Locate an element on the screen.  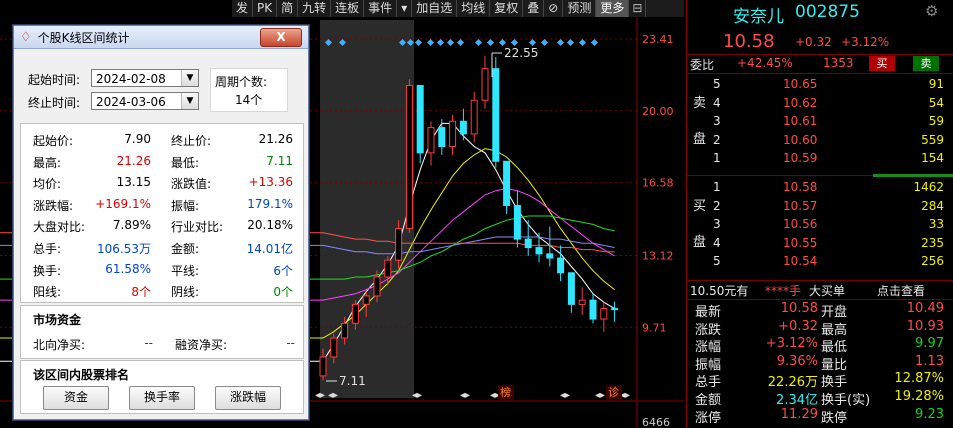
sell-button: 卖 is located at coordinates (926, 63).